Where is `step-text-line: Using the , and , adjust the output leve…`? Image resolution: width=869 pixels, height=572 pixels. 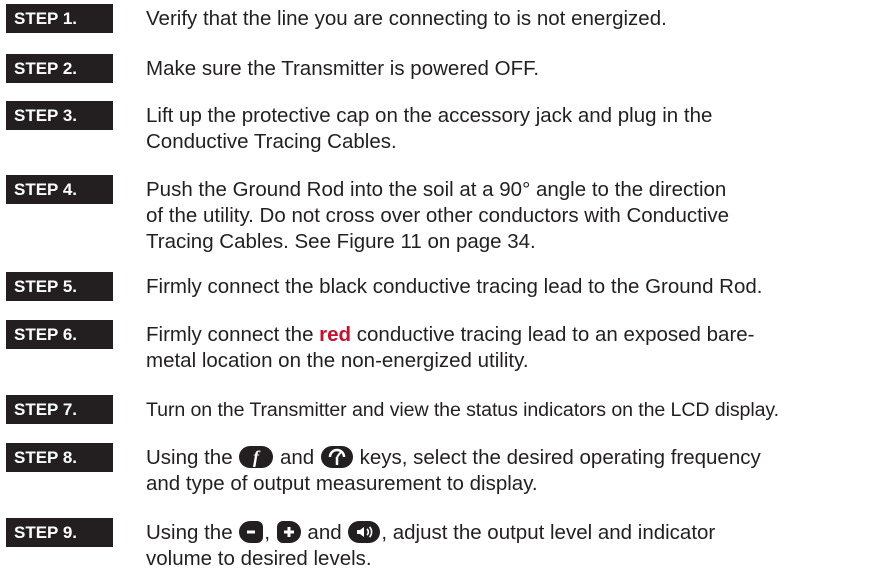
step-text-line: Using the , and , adjust the output leve… is located at coordinates (507, 533).